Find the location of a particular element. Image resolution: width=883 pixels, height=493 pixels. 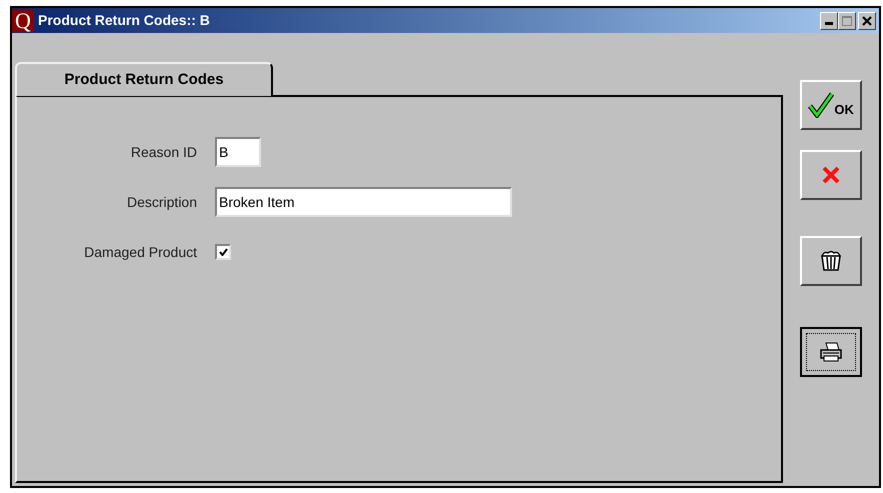

tab: Product Return Codes is located at coordinates (144, 79).